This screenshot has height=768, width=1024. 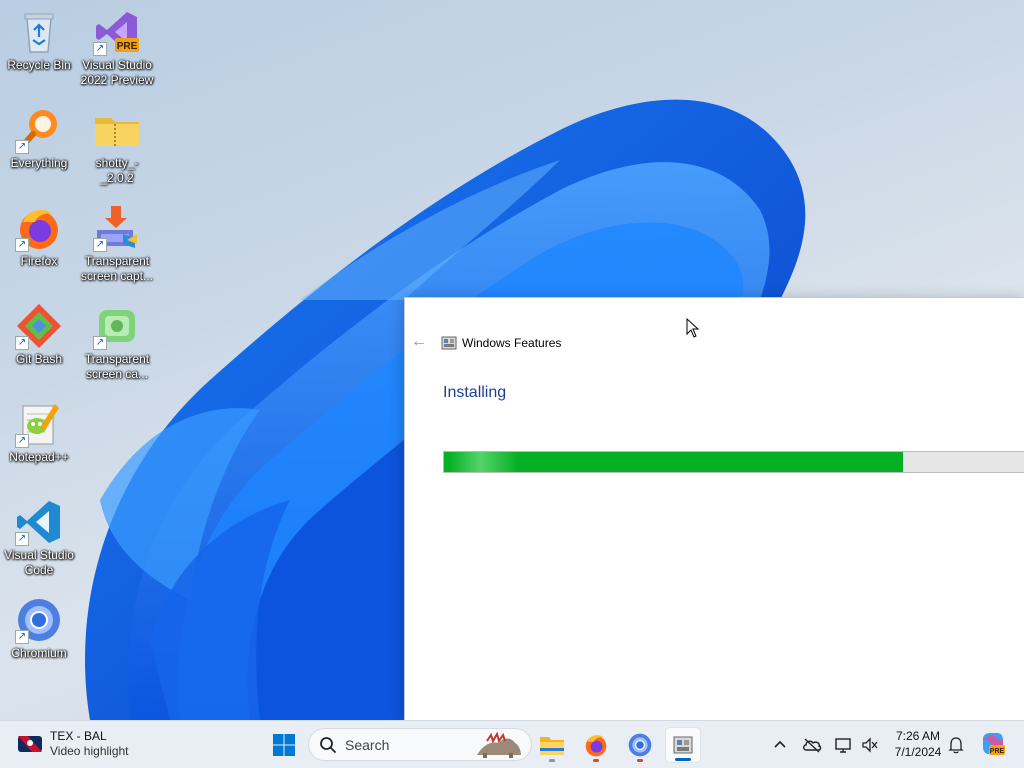 What do you see at coordinates (39, 457) in the screenshot?
I see `icon-label: Notepad++` at bounding box center [39, 457].